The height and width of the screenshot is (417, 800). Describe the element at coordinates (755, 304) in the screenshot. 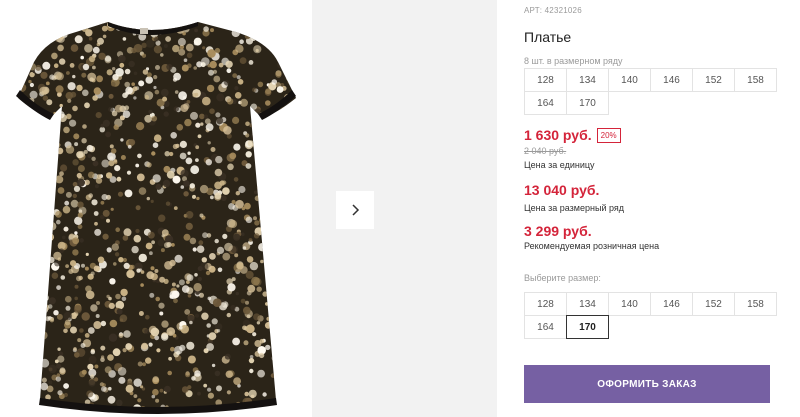

I see `size-option: 158` at that location.